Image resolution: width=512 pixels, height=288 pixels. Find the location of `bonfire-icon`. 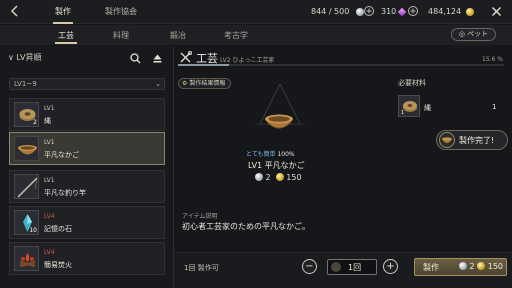

bonfire-icon is located at coordinates (27, 260).